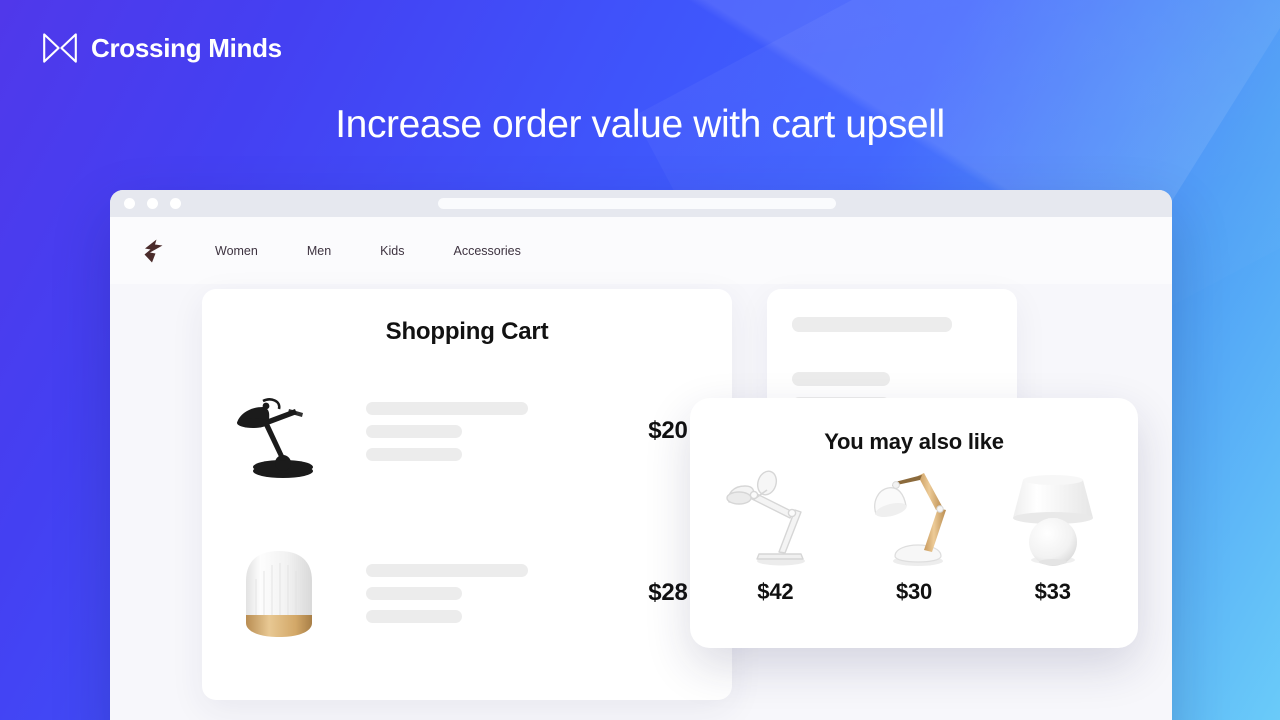 This screenshot has height=720, width=1280. Describe the element at coordinates (914, 441) in the screenshot. I see `upsell-title: You may also like` at that location.